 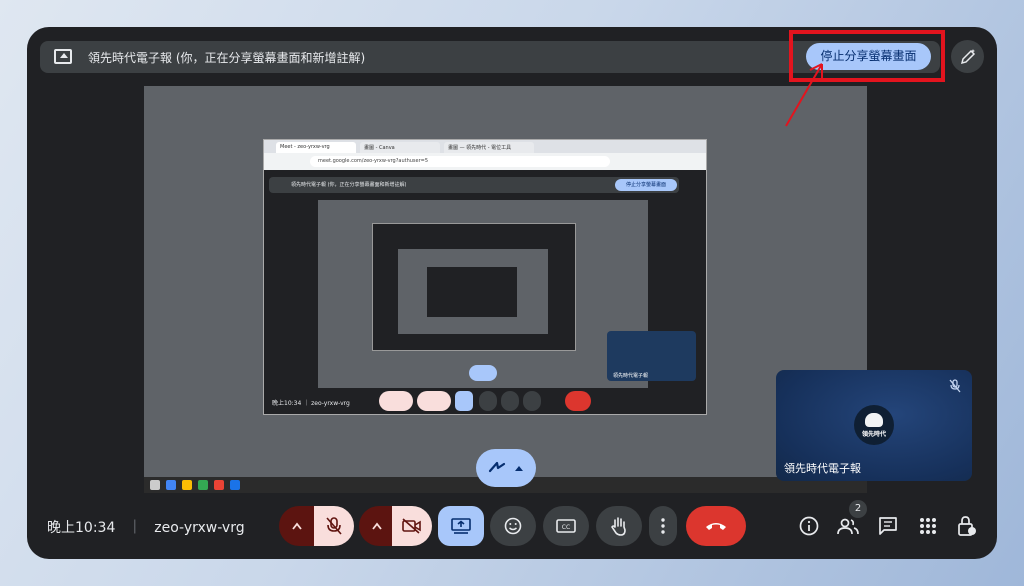 I want to click on raise-hand-button, so click(x=619, y=526).